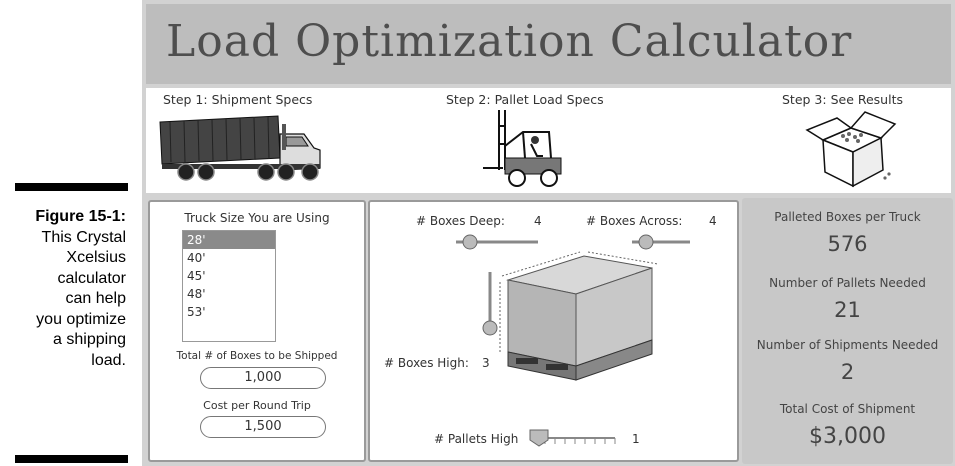 The image size is (955, 466). Describe the element at coordinates (525, 99) in the screenshot. I see `step-2-label: Step 2: Pallet Load Specs` at that location.